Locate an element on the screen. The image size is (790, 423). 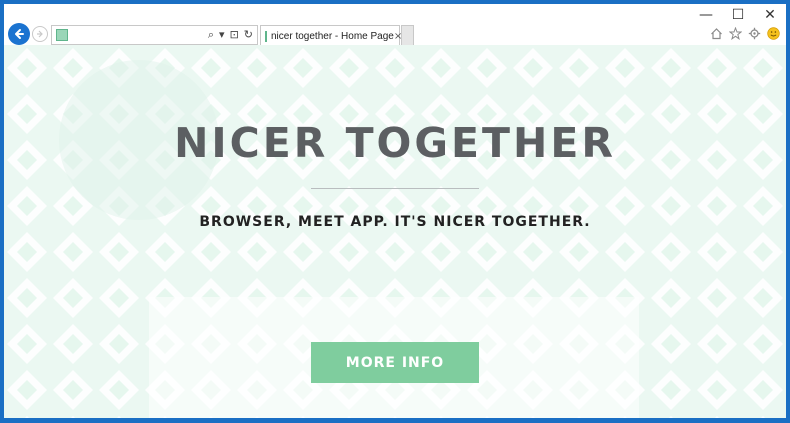
more-info-button: MORE INFO is located at coordinates (395, 362).